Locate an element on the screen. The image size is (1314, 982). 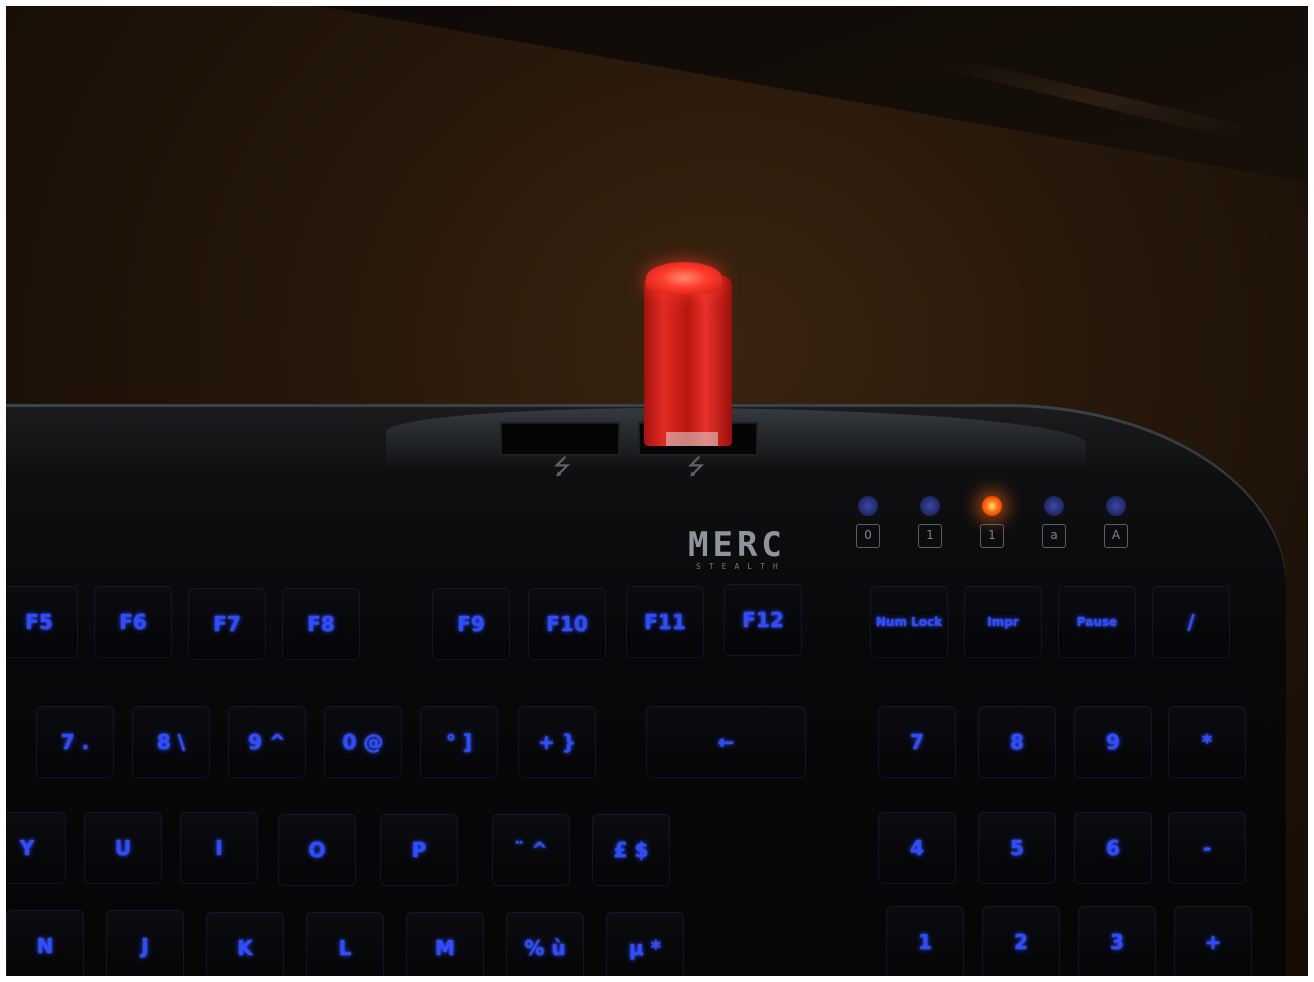
key-label: F6 is located at coordinates (133, 622).